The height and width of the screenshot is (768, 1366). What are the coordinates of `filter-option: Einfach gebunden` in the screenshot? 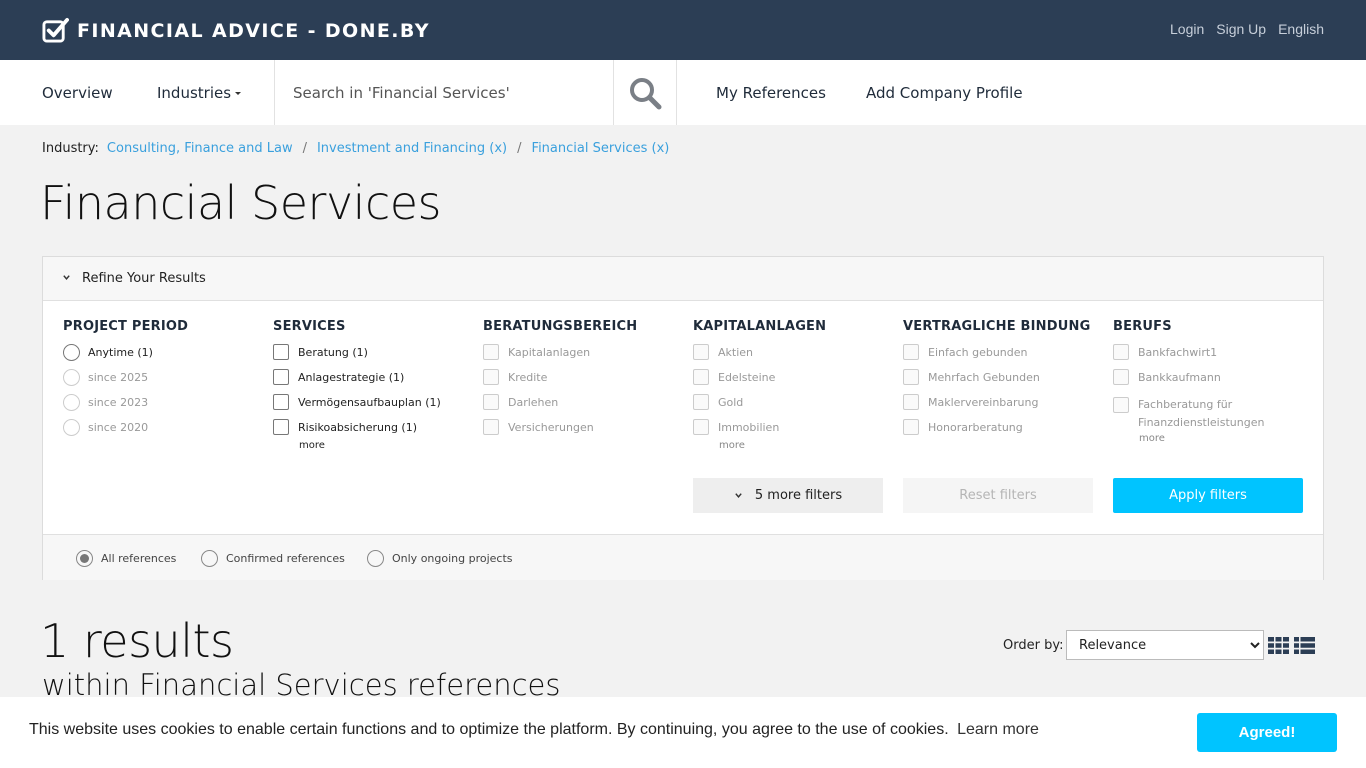 It's located at (998, 357).